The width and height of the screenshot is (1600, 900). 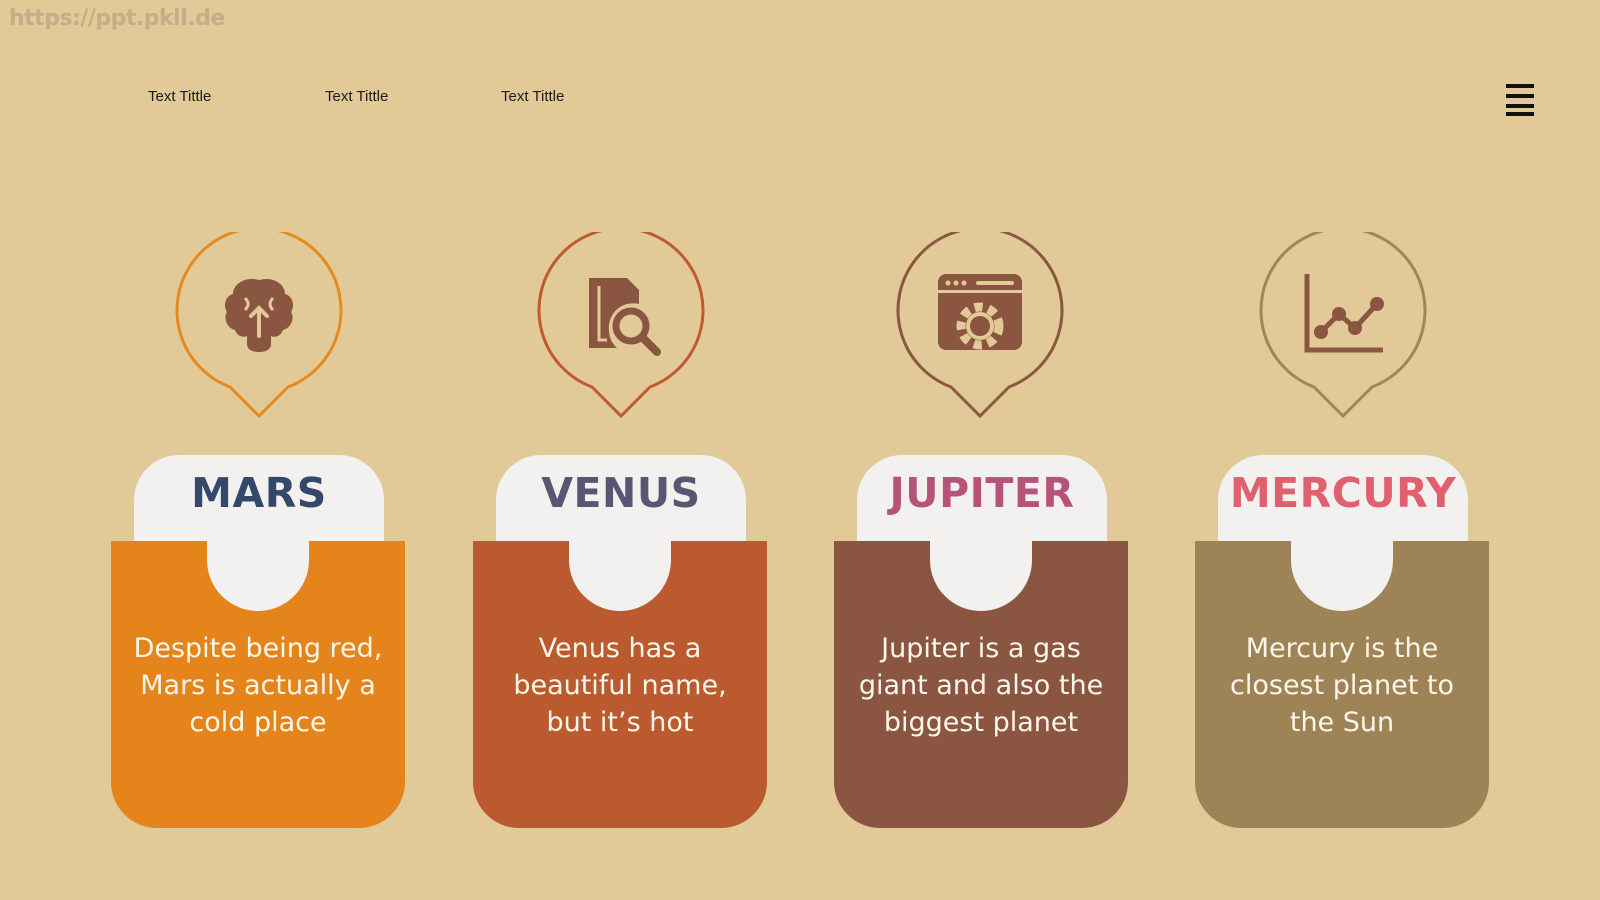 What do you see at coordinates (179, 96) in the screenshot?
I see `nav-item-1: Text Tittle` at bounding box center [179, 96].